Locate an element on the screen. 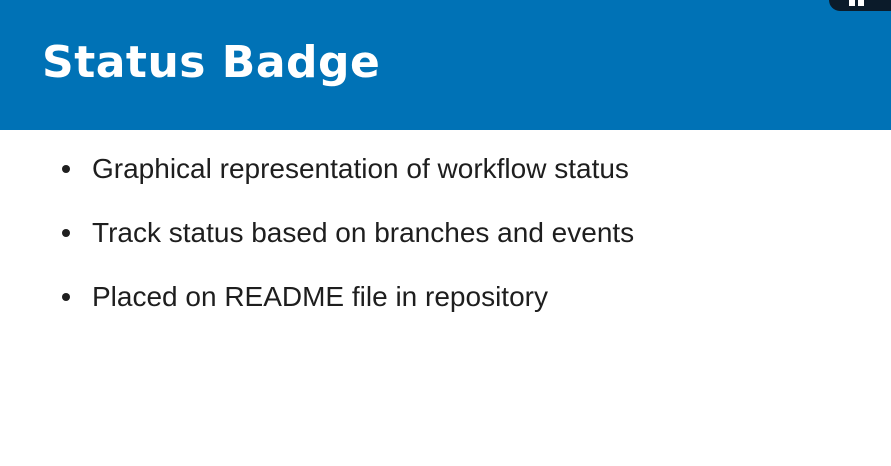  corner-widget is located at coordinates (860, 5).